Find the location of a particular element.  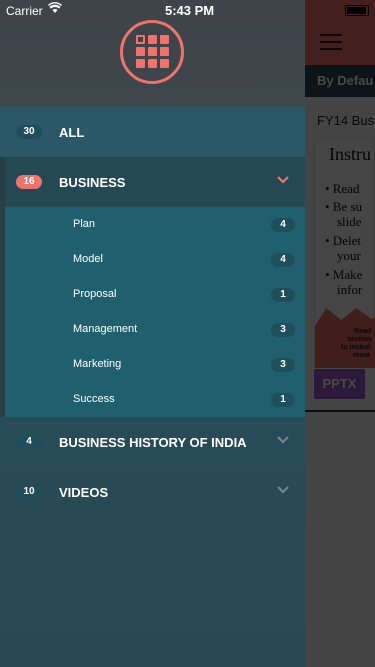

battery-icon is located at coordinates (357, 10).